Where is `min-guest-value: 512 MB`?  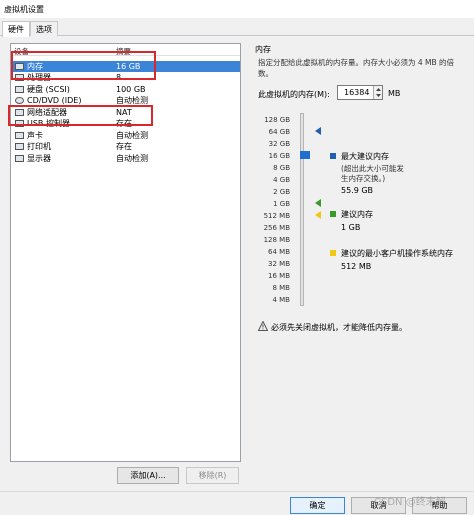
min-guest-value: 512 MB is located at coordinates (356, 266).